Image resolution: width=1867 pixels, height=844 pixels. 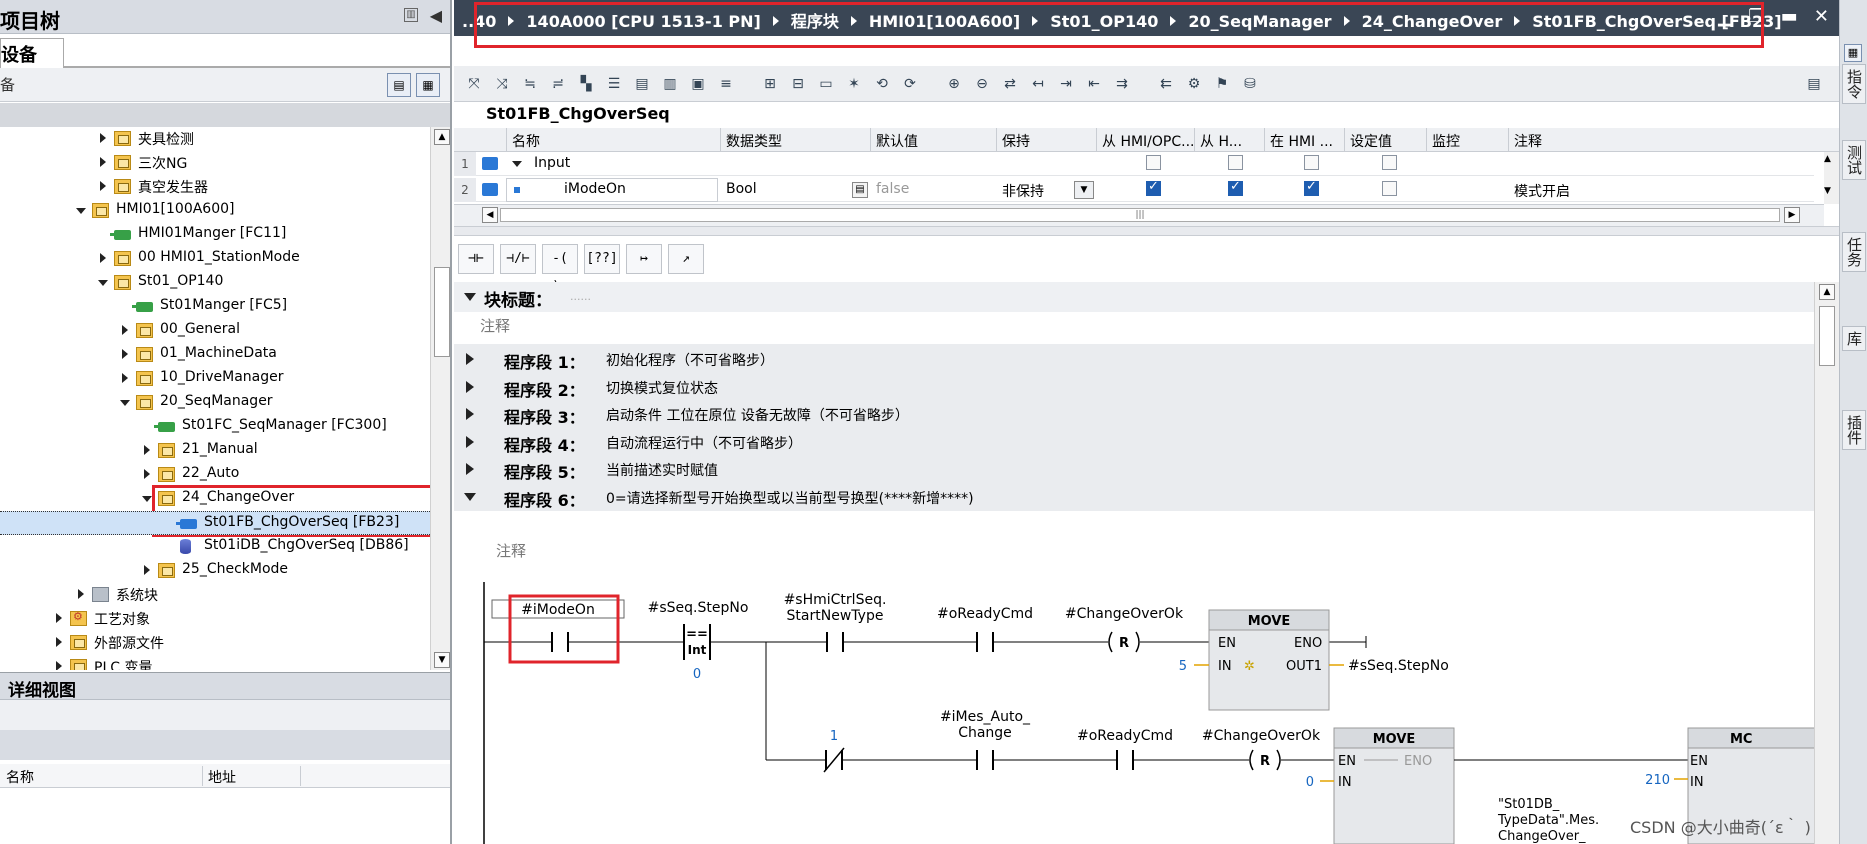 What do you see at coordinates (215, 211) in the screenshot?
I see `tree-item: HMI01[100A600]` at bounding box center [215, 211].